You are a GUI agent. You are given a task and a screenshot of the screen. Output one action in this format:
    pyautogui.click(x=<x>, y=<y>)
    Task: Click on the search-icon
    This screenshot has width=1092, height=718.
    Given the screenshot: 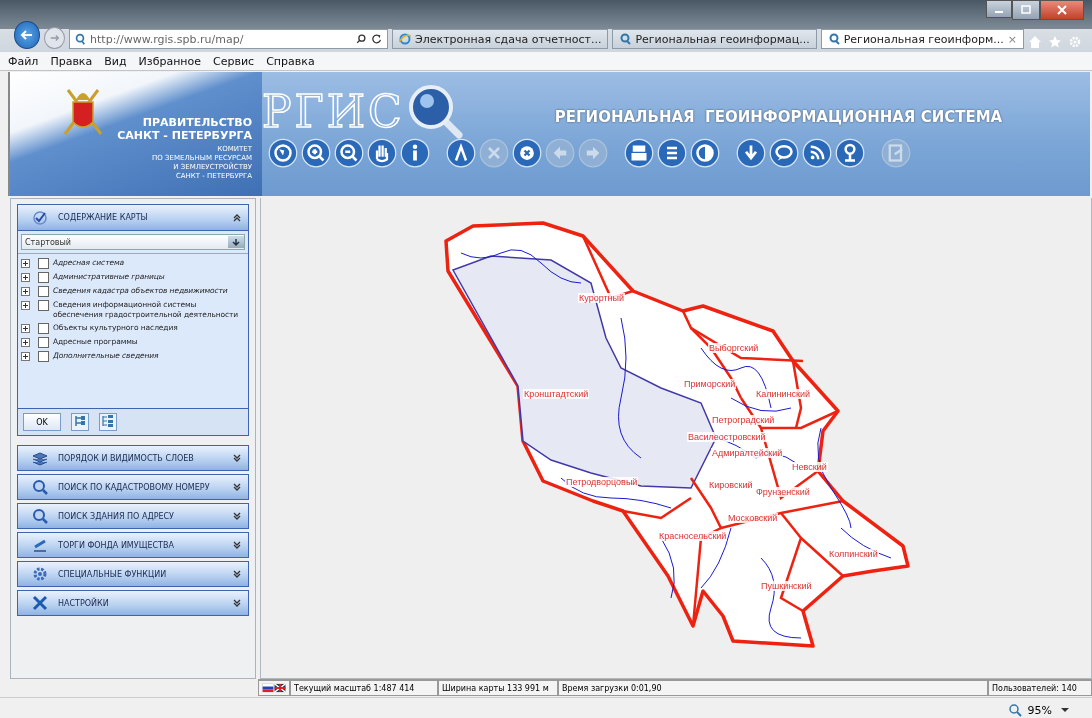 What is the action you would take?
    pyautogui.click(x=361, y=39)
    